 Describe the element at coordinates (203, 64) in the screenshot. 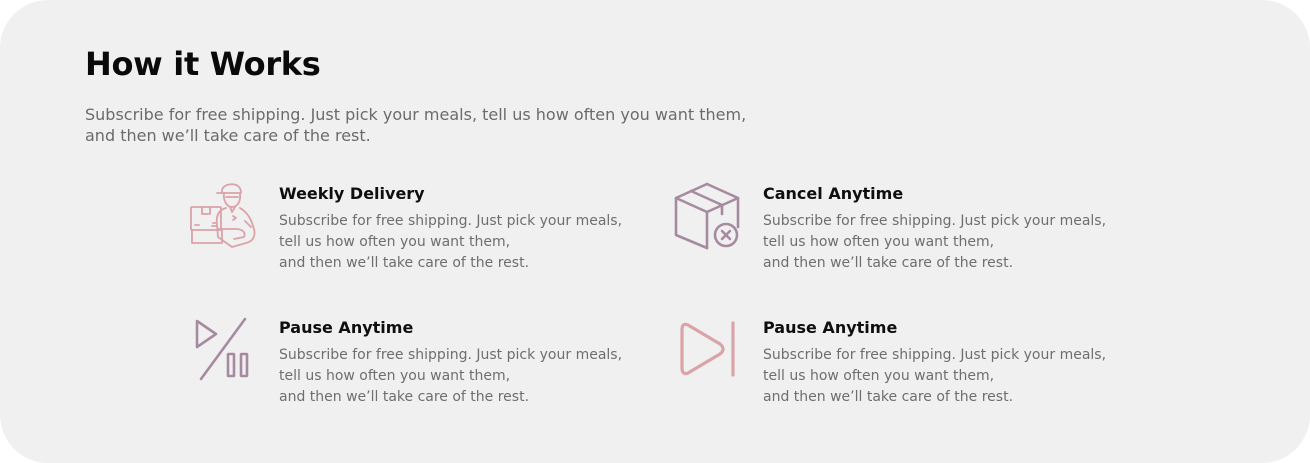

I see `section-title: How it Works` at that location.